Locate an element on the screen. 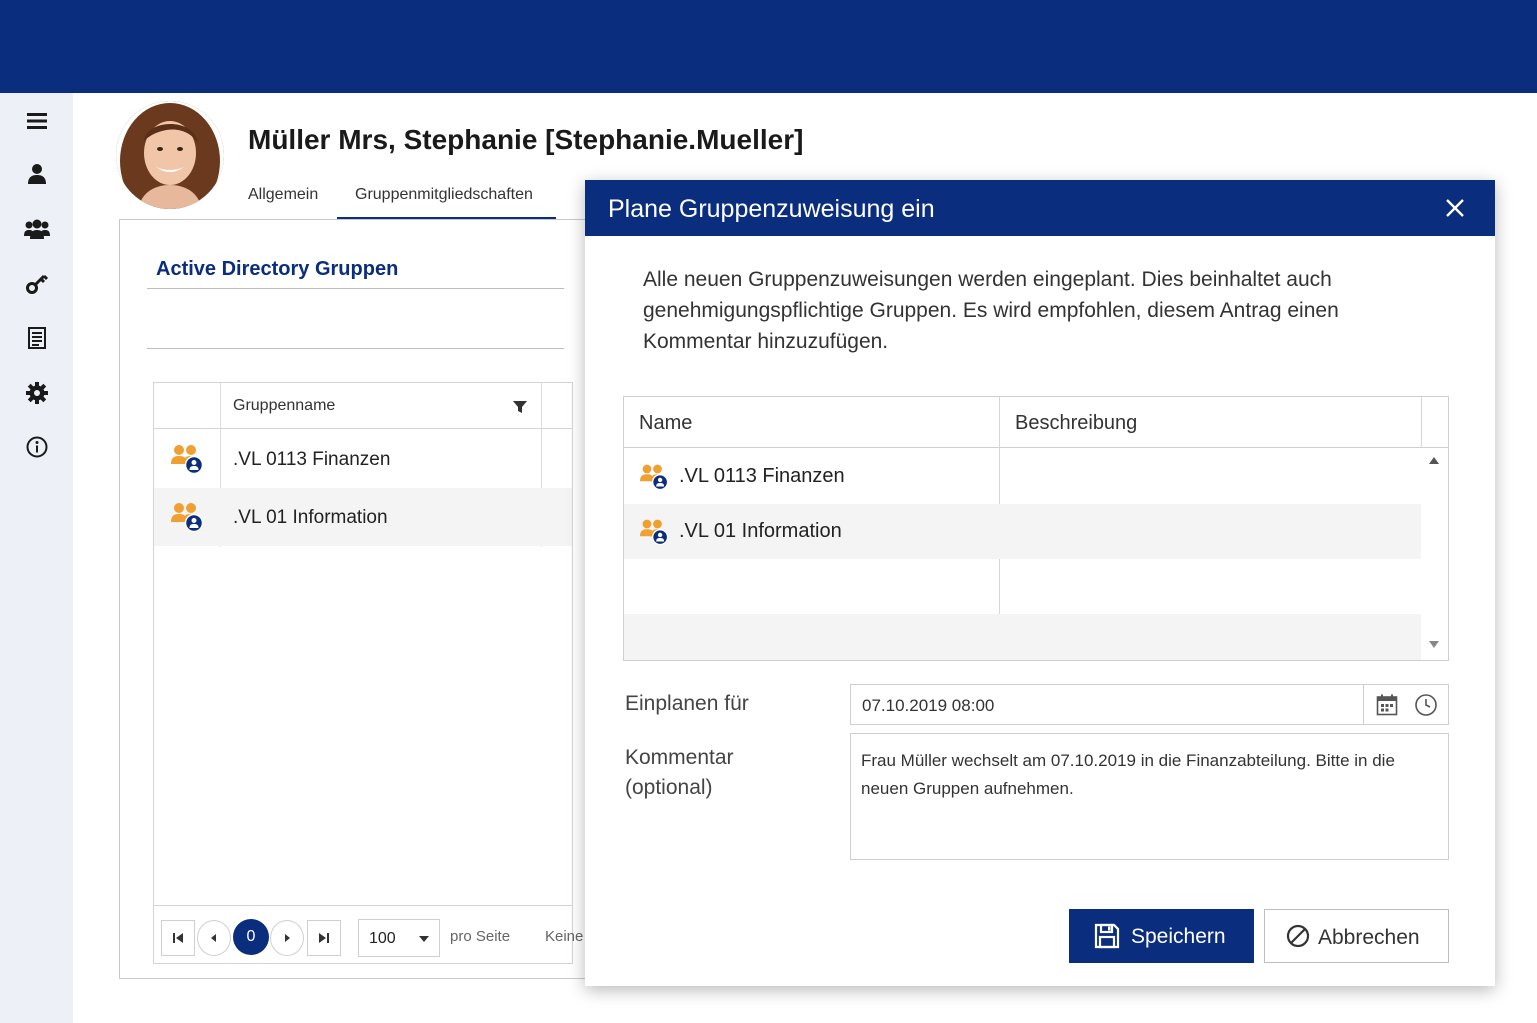 The height and width of the screenshot is (1023, 1537). section-title: Active Directory Gruppen is located at coordinates (277, 269).